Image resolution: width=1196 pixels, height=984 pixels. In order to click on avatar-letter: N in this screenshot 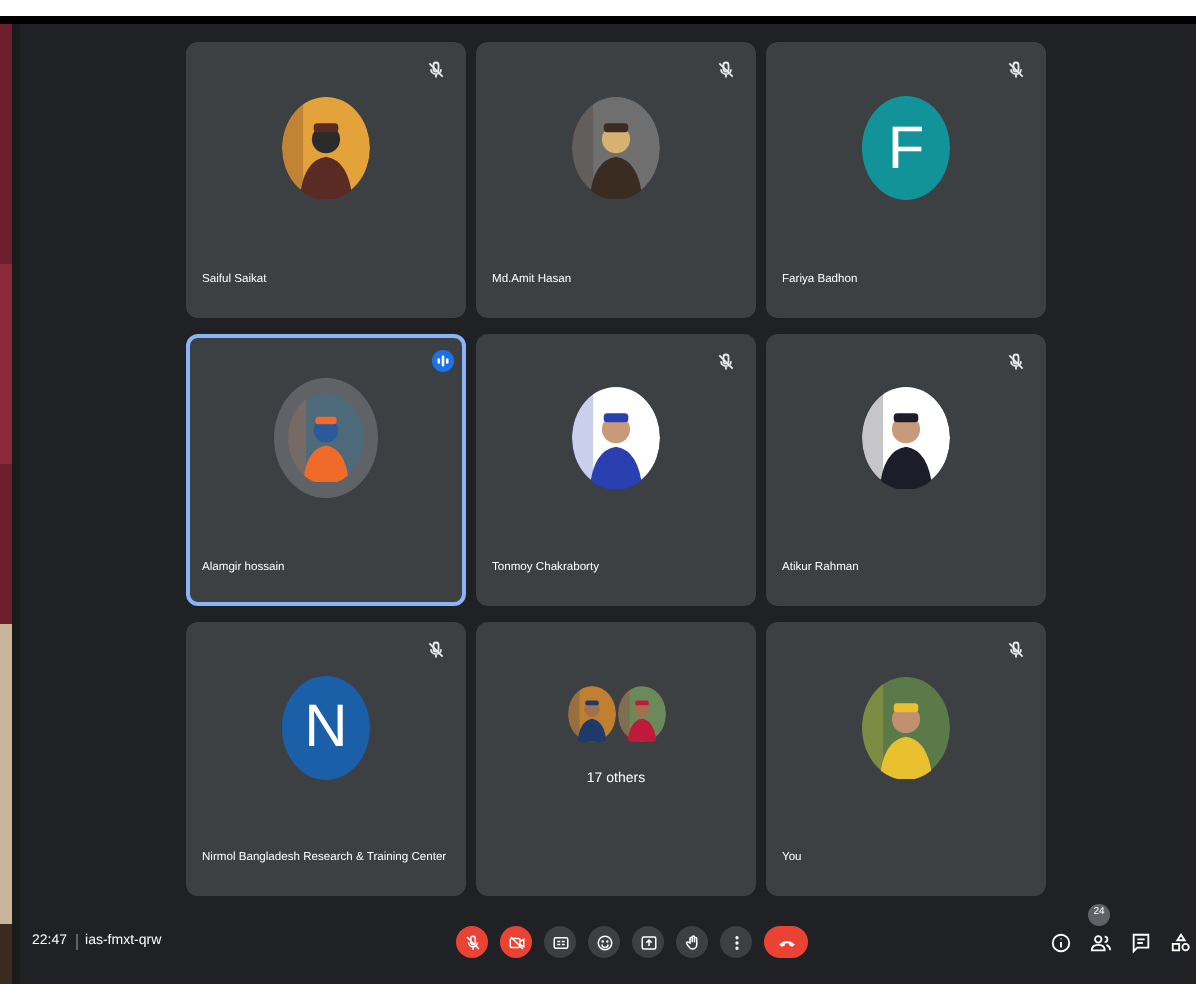, I will do `click(326, 727)`.